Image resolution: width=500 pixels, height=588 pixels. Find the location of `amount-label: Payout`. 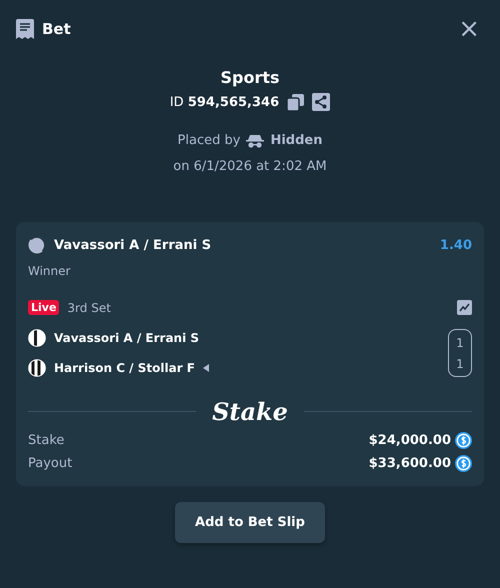

amount-label: Payout is located at coordinates (50, 463).